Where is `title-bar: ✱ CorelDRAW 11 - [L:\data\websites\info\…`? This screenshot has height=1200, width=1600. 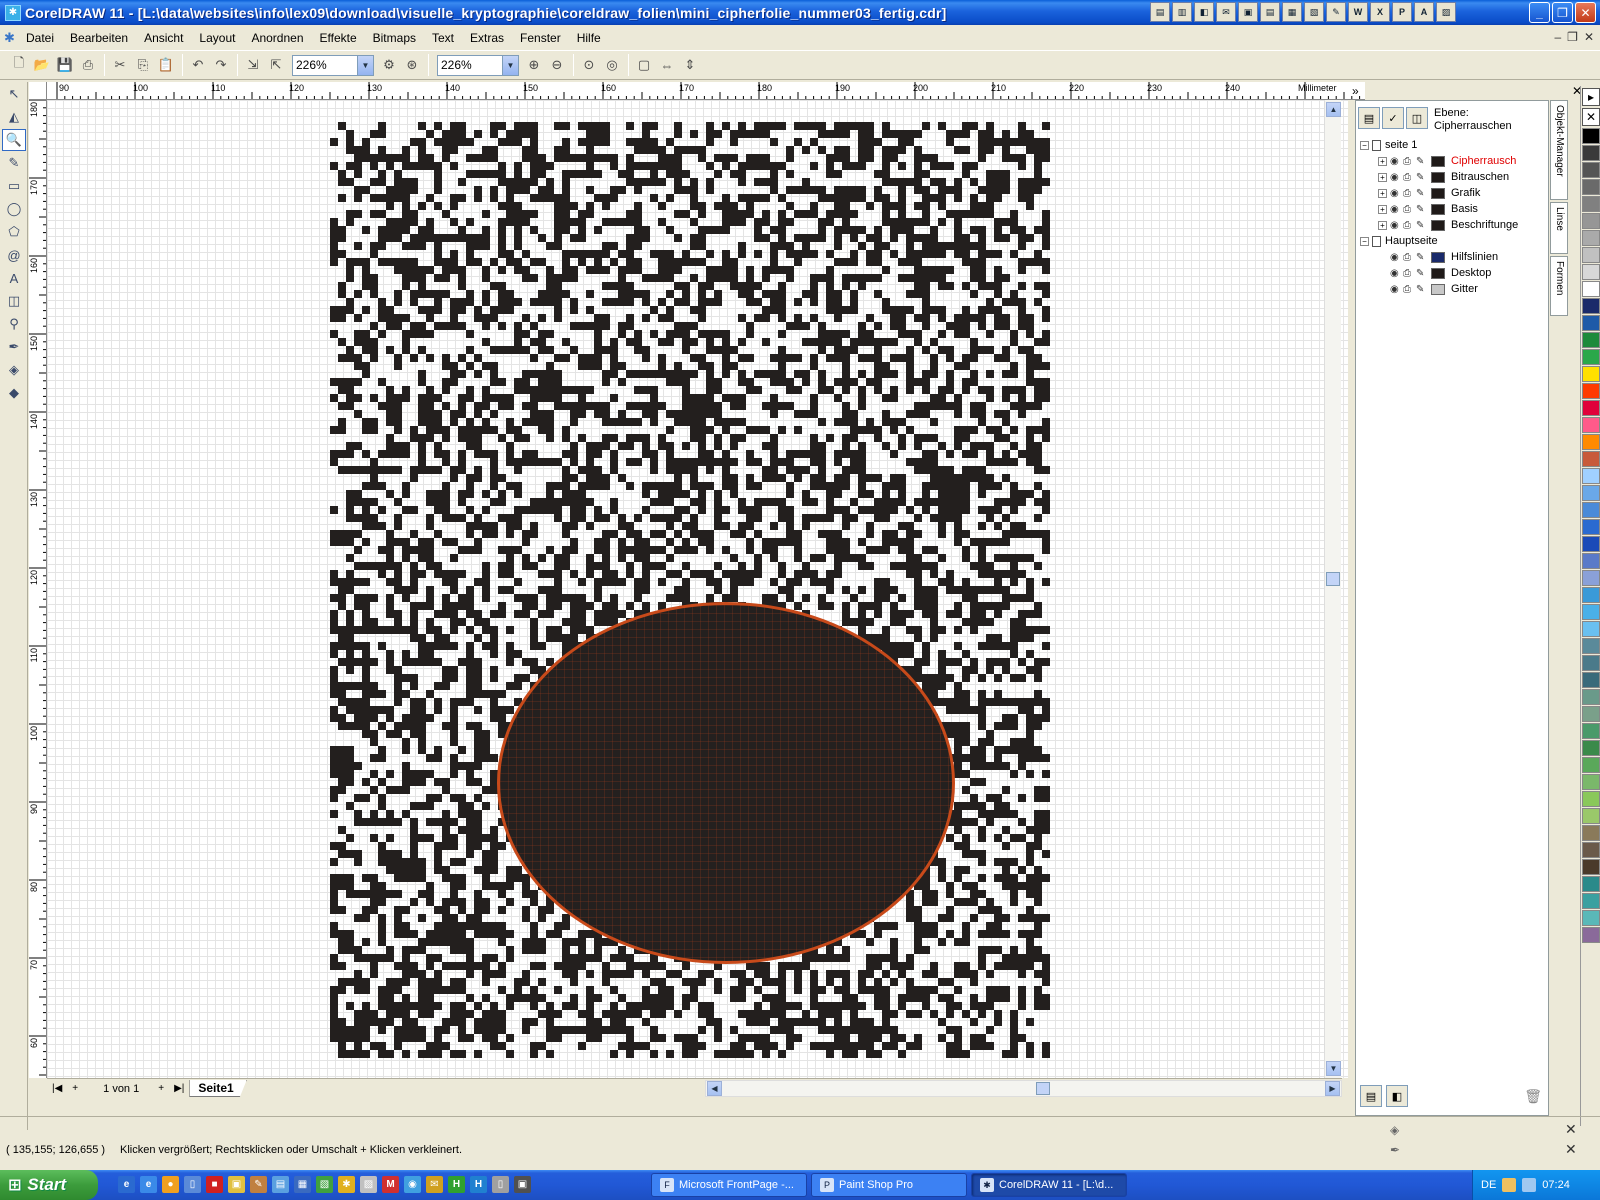 title-bar: ✱ CorelDRAW 11 - [L:\data\websites\info\… is located at coordinates (800, 12).